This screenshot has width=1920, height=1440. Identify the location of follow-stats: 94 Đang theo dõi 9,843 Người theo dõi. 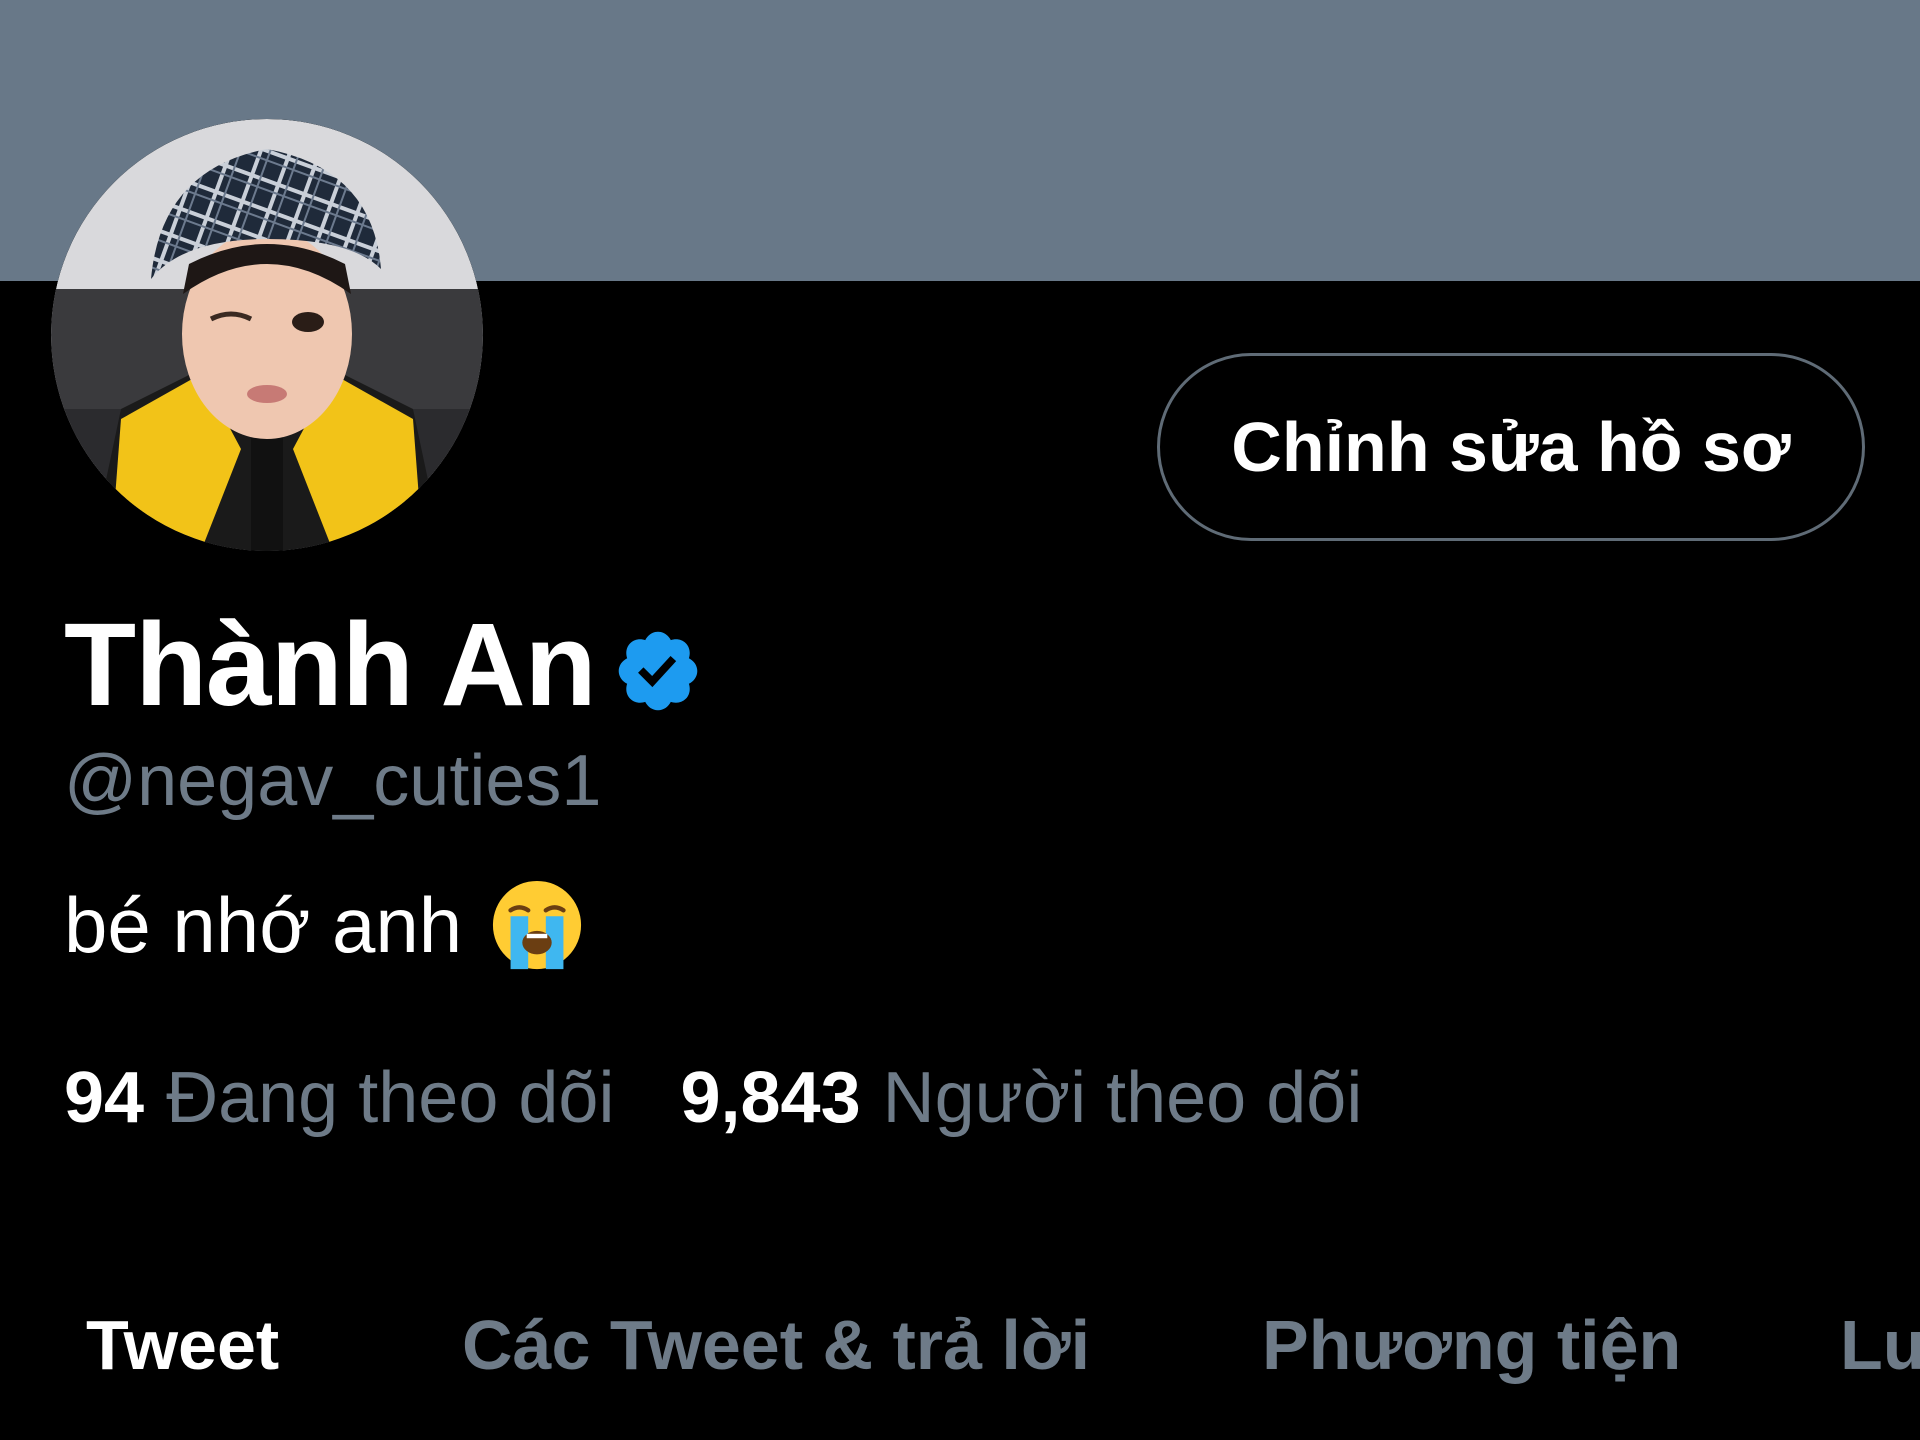
(713, 1098).